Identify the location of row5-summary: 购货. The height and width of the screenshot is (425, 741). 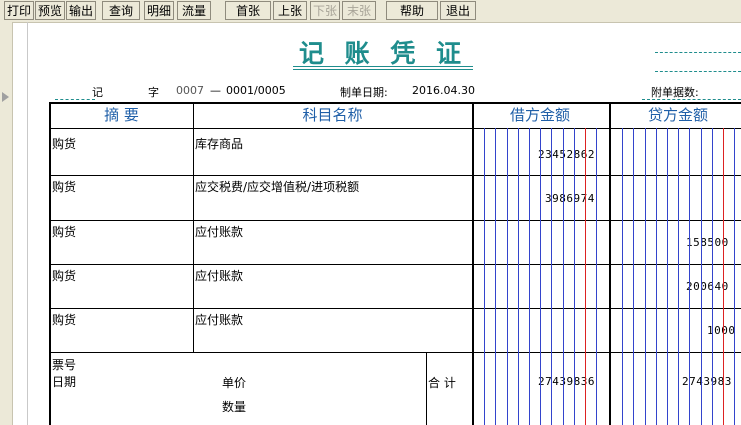
(64, 319).